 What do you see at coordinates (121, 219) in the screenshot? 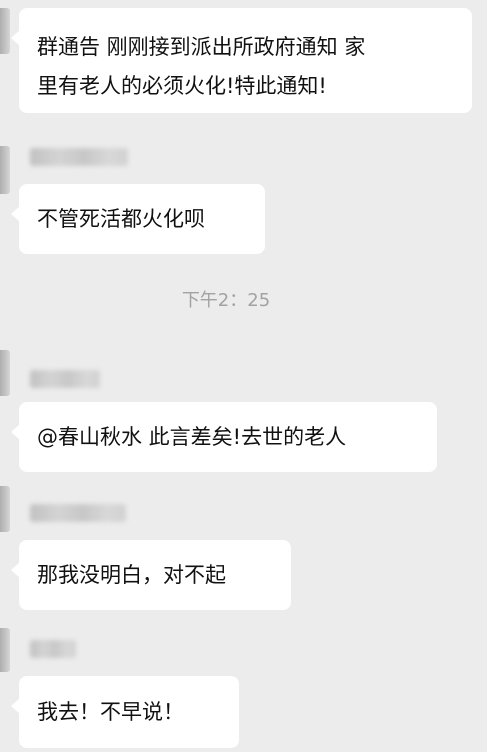
I see `message-text: 不管死活都火化呗` at bounding box center [121, 219].